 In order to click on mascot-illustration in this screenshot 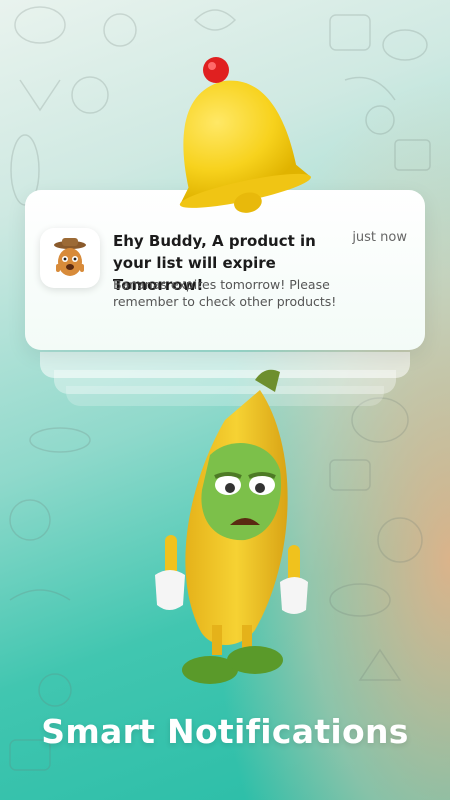, I will do `click(70, 257)`.